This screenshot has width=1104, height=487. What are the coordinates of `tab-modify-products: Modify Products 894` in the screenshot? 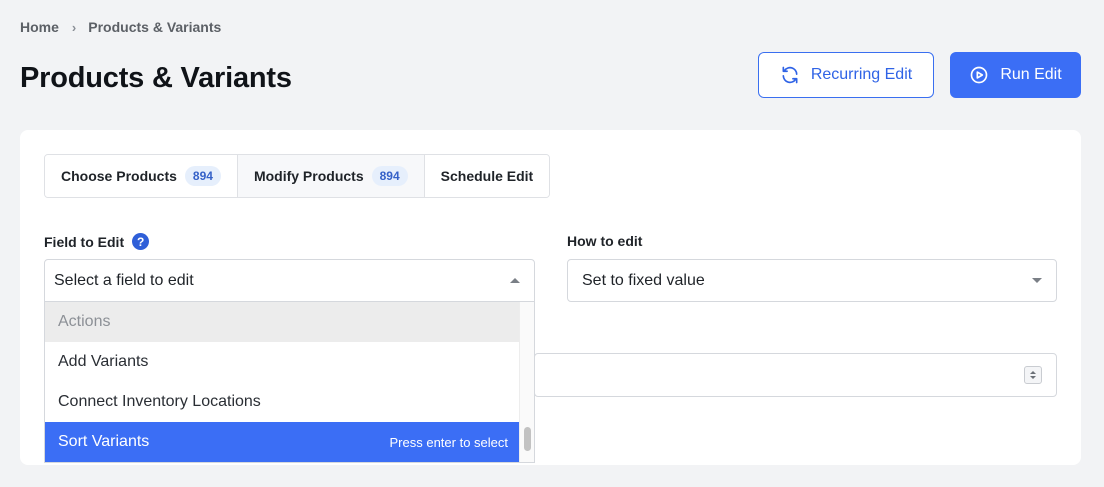 It's located at (331, 176).